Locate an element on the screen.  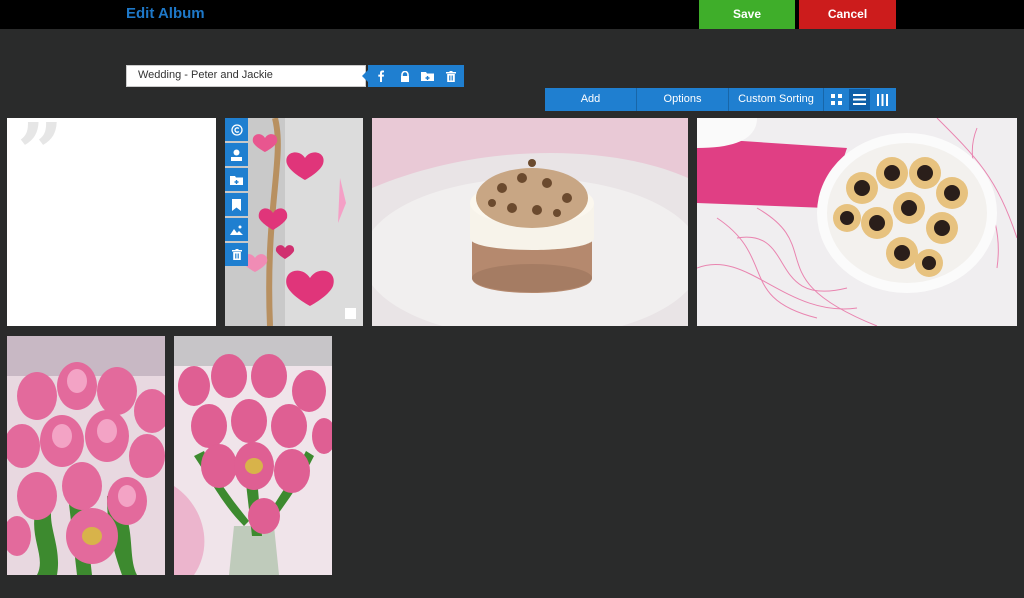
photo-tile-pastries is located at coordinates (857, 222).